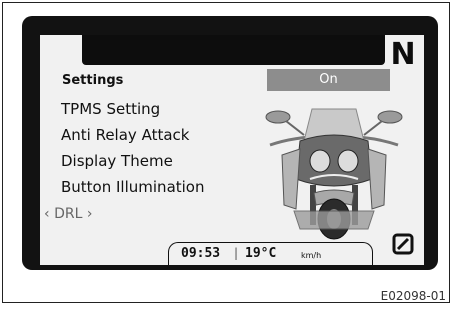 The image size is (454, 309). What do you see at coordinates (90, 214) in the screenshot?
I see `chevron-right-icon: ›` at bounding box center [90, 214].